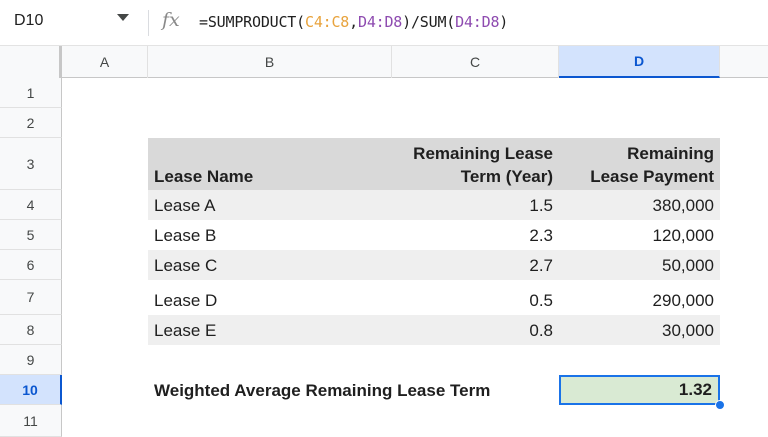  Describe the element at coordinates (184, 206) in the screenshot. I see `lease-a-name: Lease A` at that location.